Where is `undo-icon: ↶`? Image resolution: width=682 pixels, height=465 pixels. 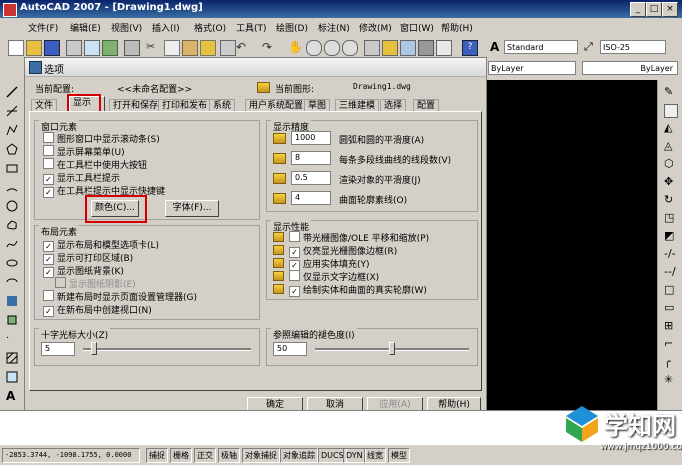
undo-icon: ↶ is located at coordinates (243, 47).